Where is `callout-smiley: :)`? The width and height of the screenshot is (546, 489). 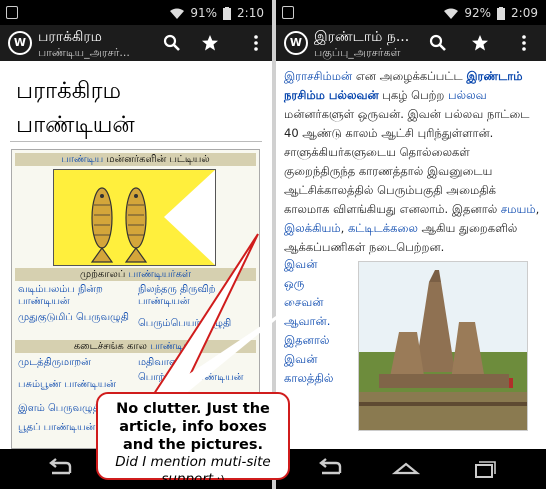
callout-smiley: :) is located at coordinates (219, 479).